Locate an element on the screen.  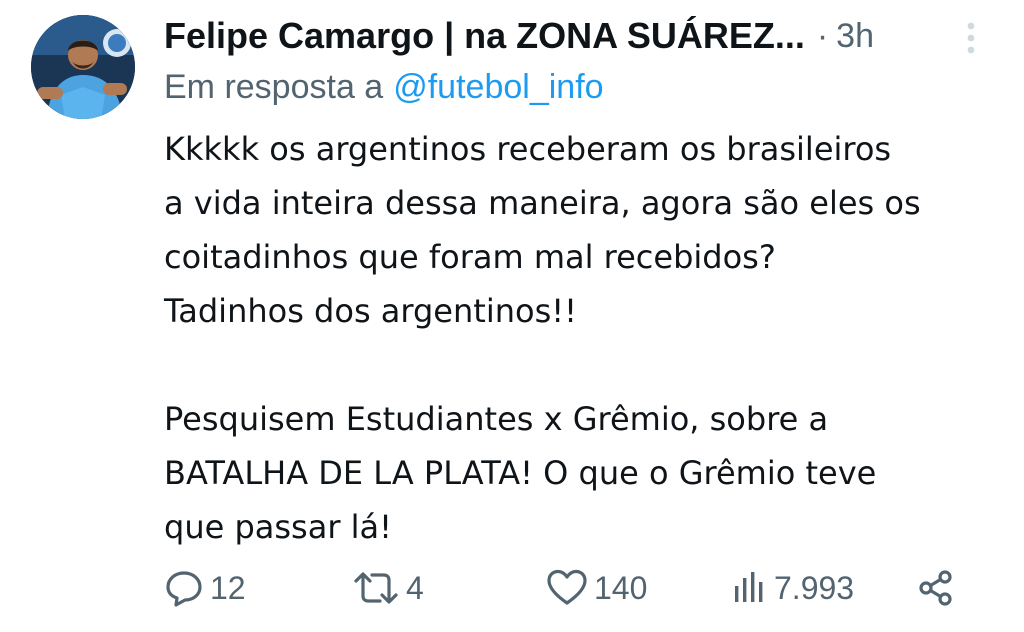
reply-button: 12 is located at coordinates (205, 588).